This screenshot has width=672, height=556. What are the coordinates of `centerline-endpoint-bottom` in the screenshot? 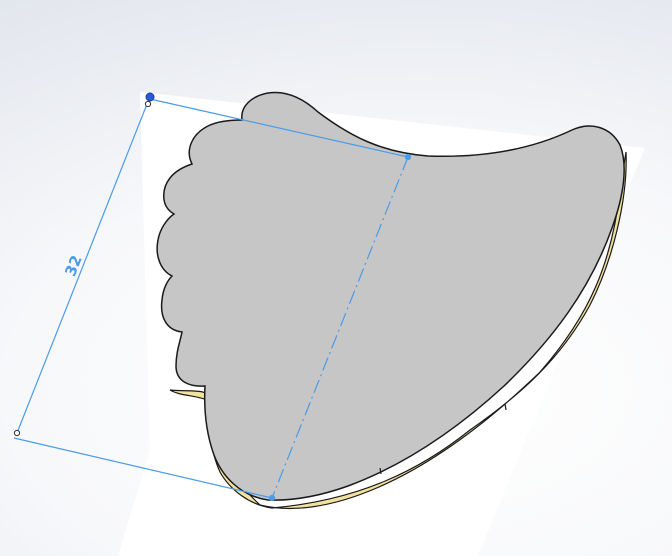 It's located at (272, 498).